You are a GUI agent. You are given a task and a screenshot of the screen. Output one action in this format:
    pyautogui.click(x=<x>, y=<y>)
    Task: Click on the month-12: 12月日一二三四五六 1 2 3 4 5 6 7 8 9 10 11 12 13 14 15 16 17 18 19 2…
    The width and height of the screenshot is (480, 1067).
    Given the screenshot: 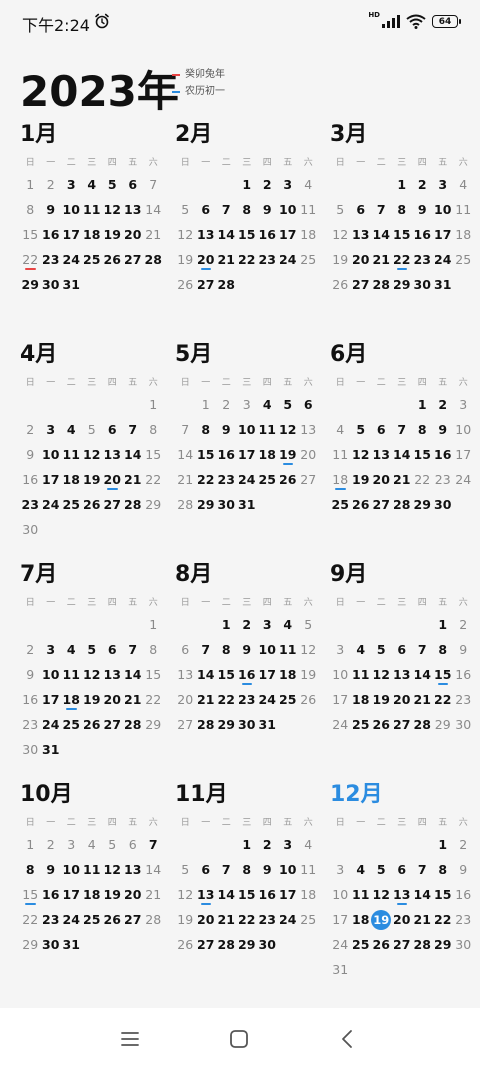 What is the action you would take?
    pyautogui.click(x=405, y=881)
    